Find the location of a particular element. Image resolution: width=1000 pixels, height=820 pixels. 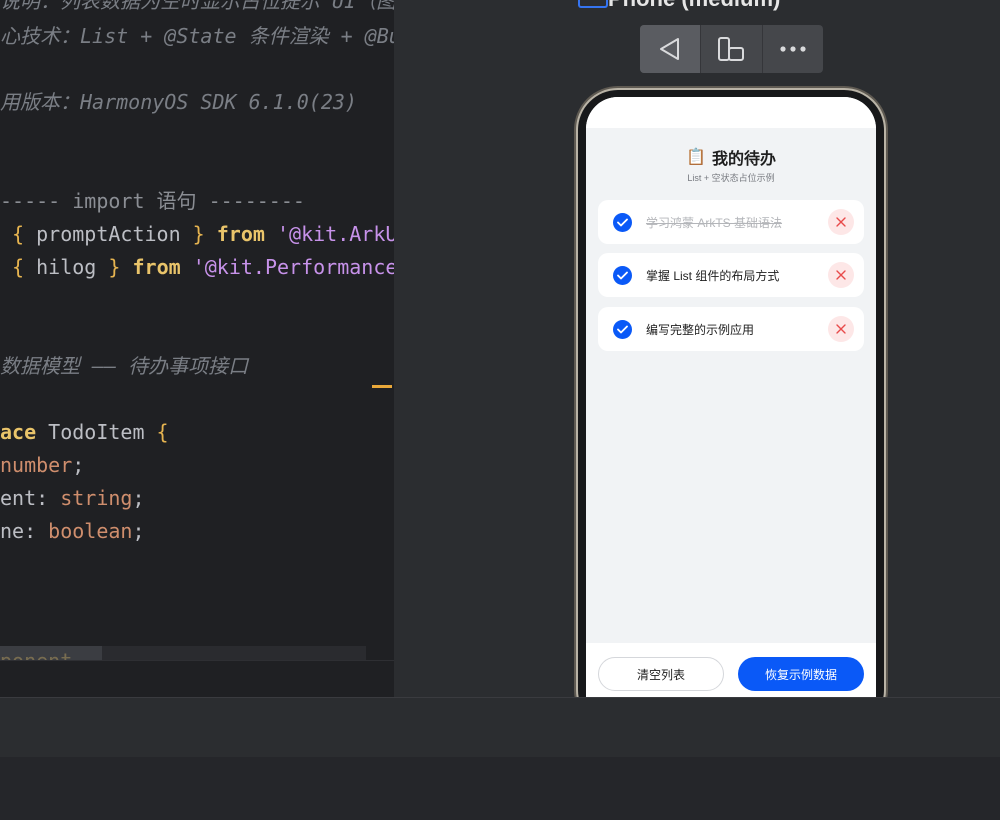

code-token: ----- import 语句 -------- is located at coordinates (152, 201).